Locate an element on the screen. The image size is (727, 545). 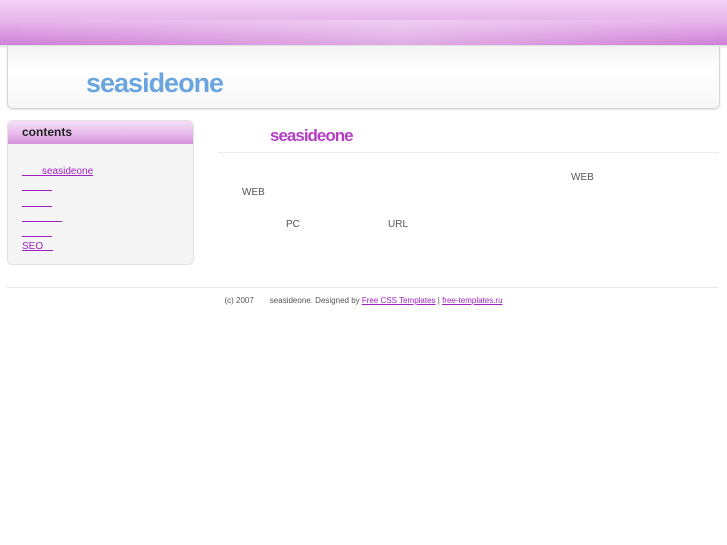
sidebar-link-seo: SEO is located at coordinates (37, 244).